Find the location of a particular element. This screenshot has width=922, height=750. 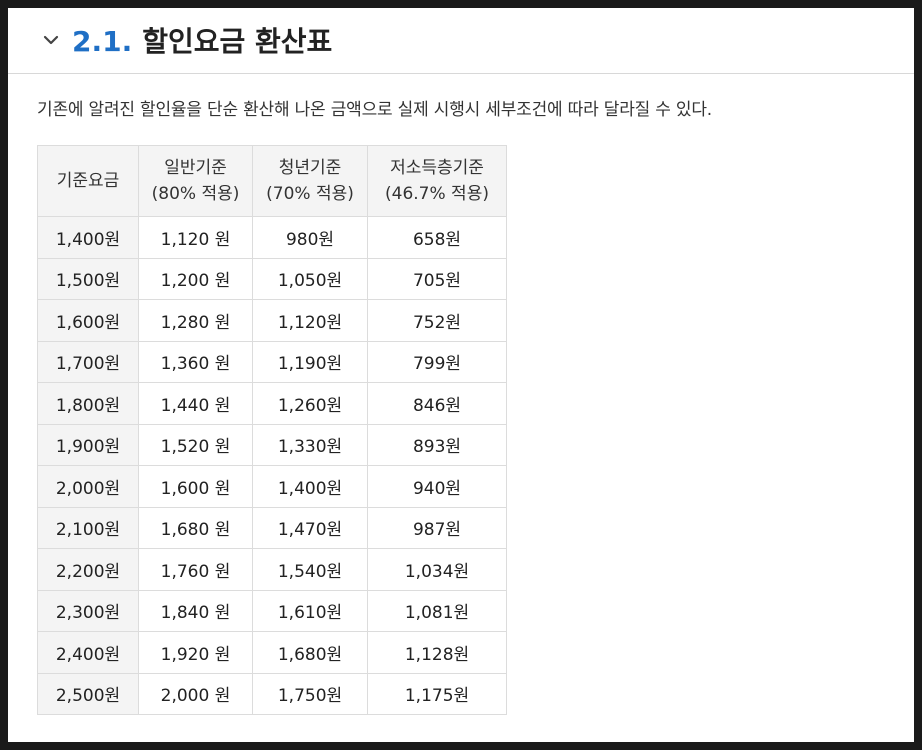

table-cell: 658원 is located at coordinates (437, 237).